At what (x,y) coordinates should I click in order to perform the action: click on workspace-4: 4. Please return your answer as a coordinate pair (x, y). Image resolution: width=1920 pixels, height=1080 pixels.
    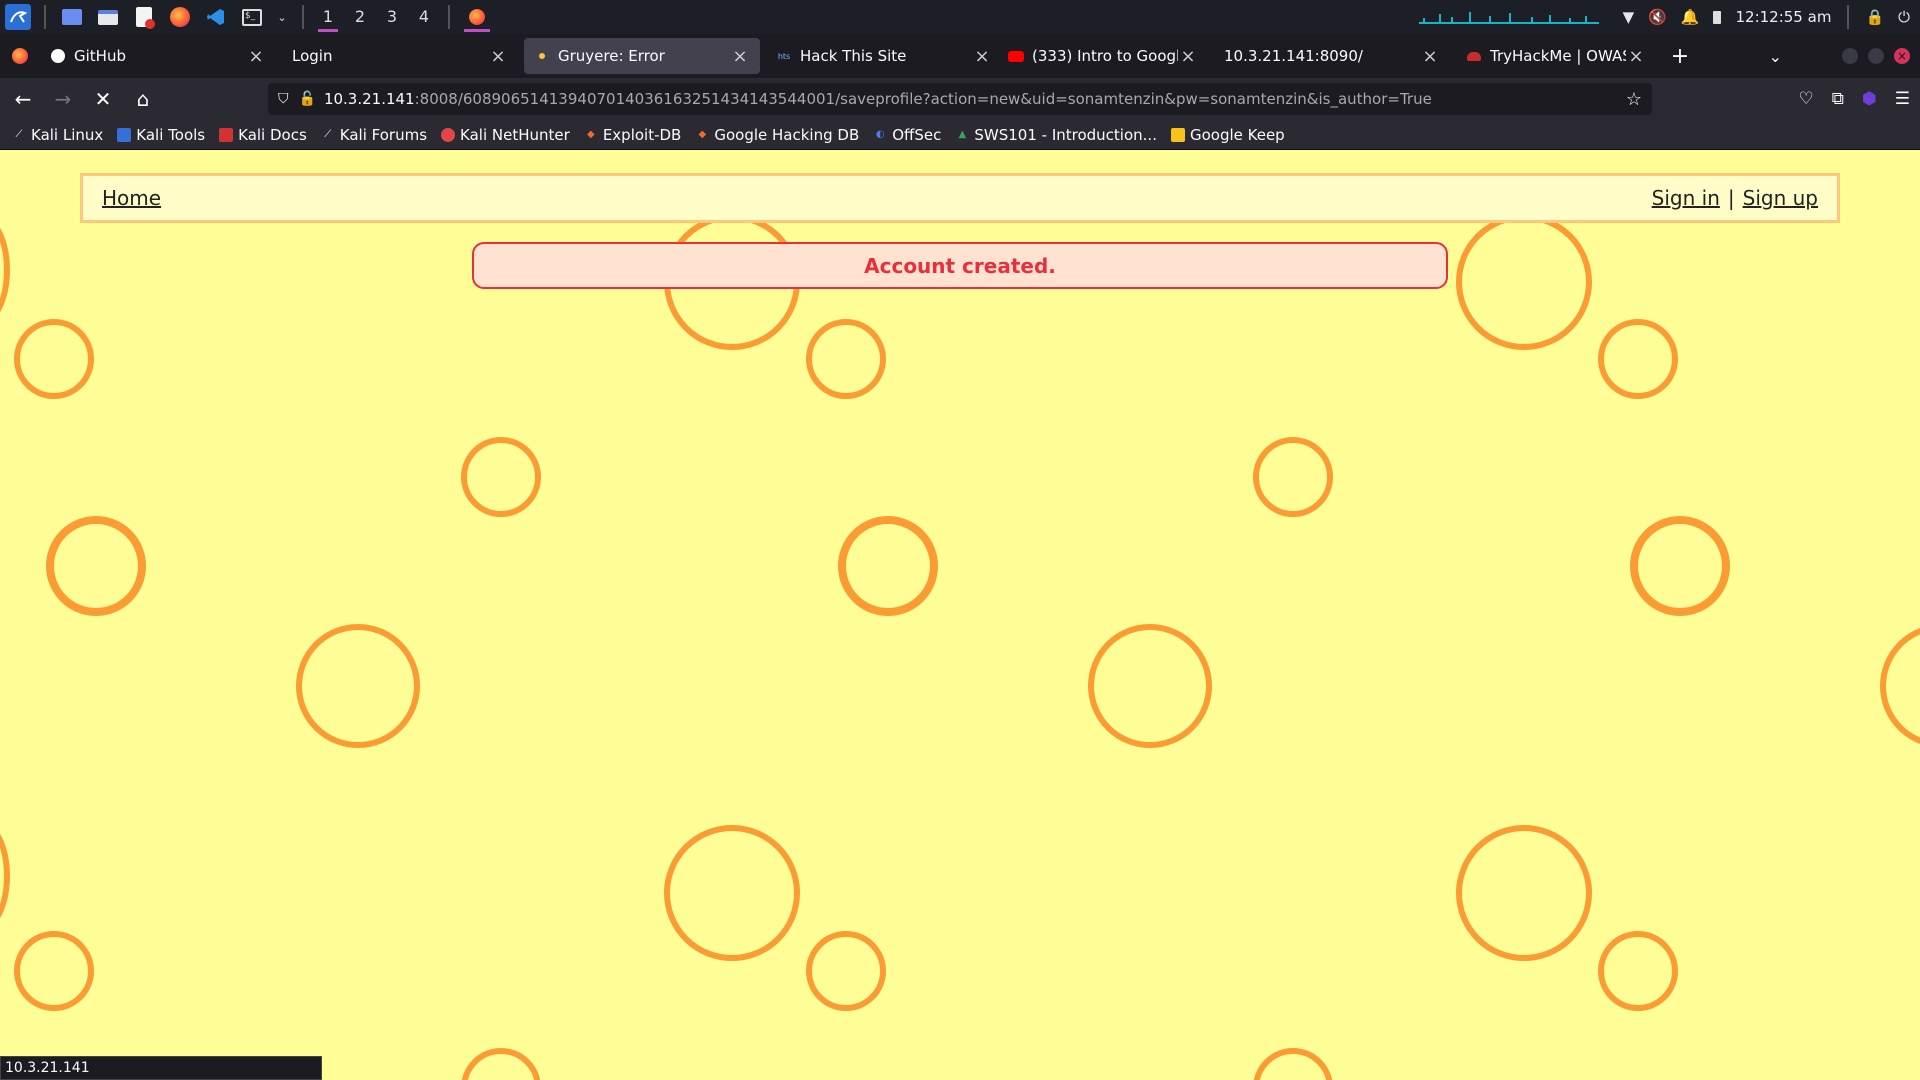
    Looking at the image, I should click on (424, 17).